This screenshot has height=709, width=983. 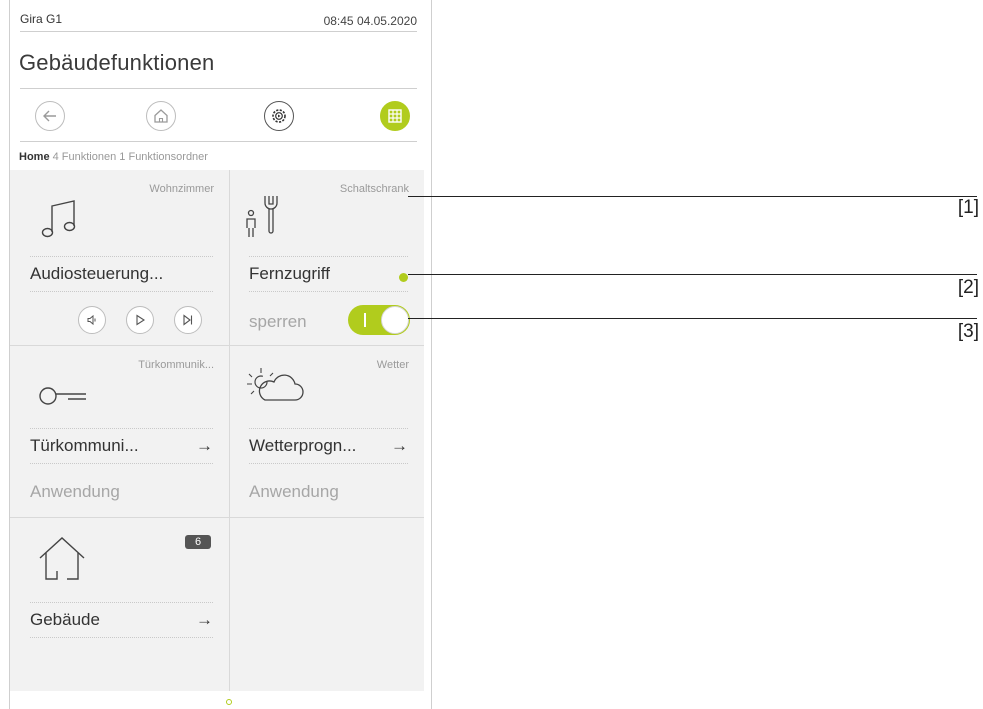 I want to click on tile-name: Türkommuni... →, so click(x=121, y=446).